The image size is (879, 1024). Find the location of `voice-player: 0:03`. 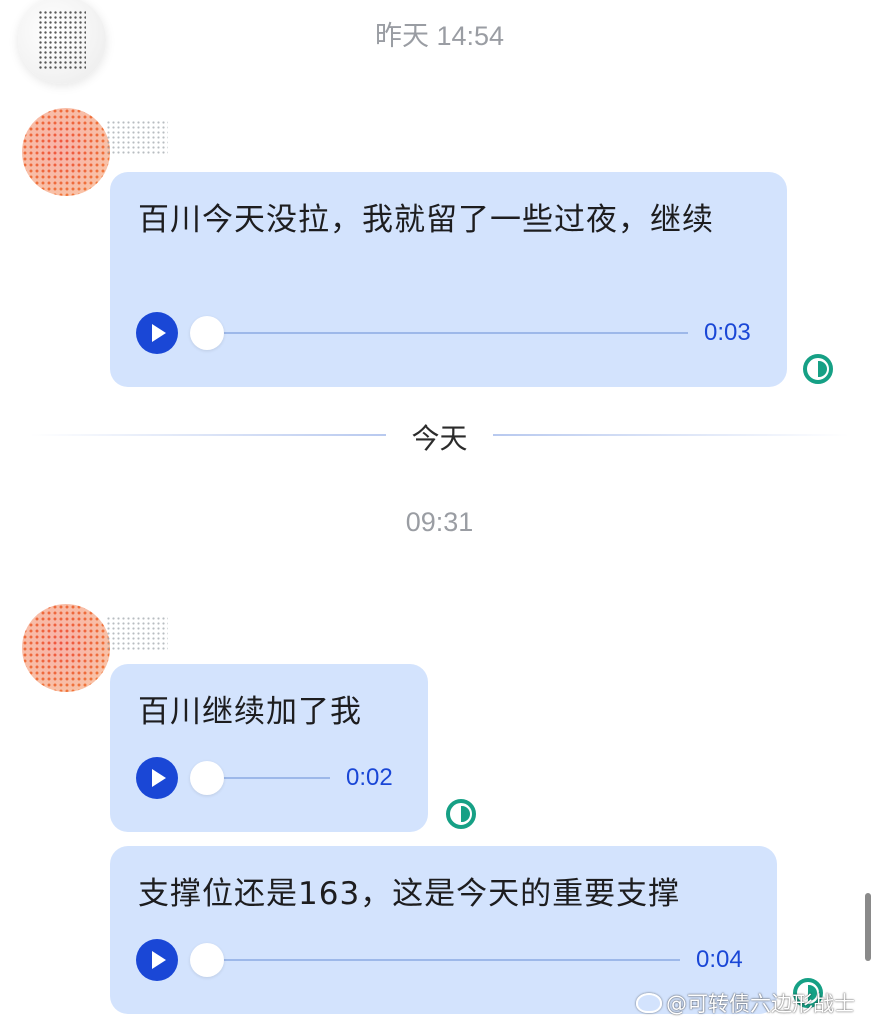

voice-player: 0:03 is located at coordinates (443, 333).